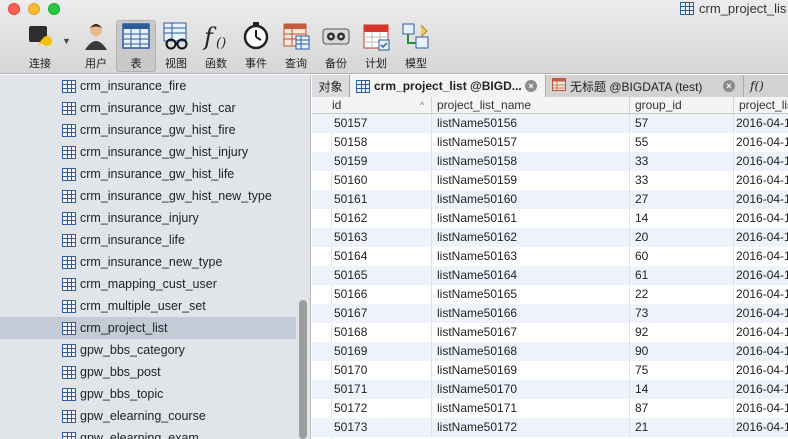 The height and width of the screenshot is (439, 788). Describe the element at coordinates (372, 237) in the screenshot. I see `table-cell: 50163` at that location.